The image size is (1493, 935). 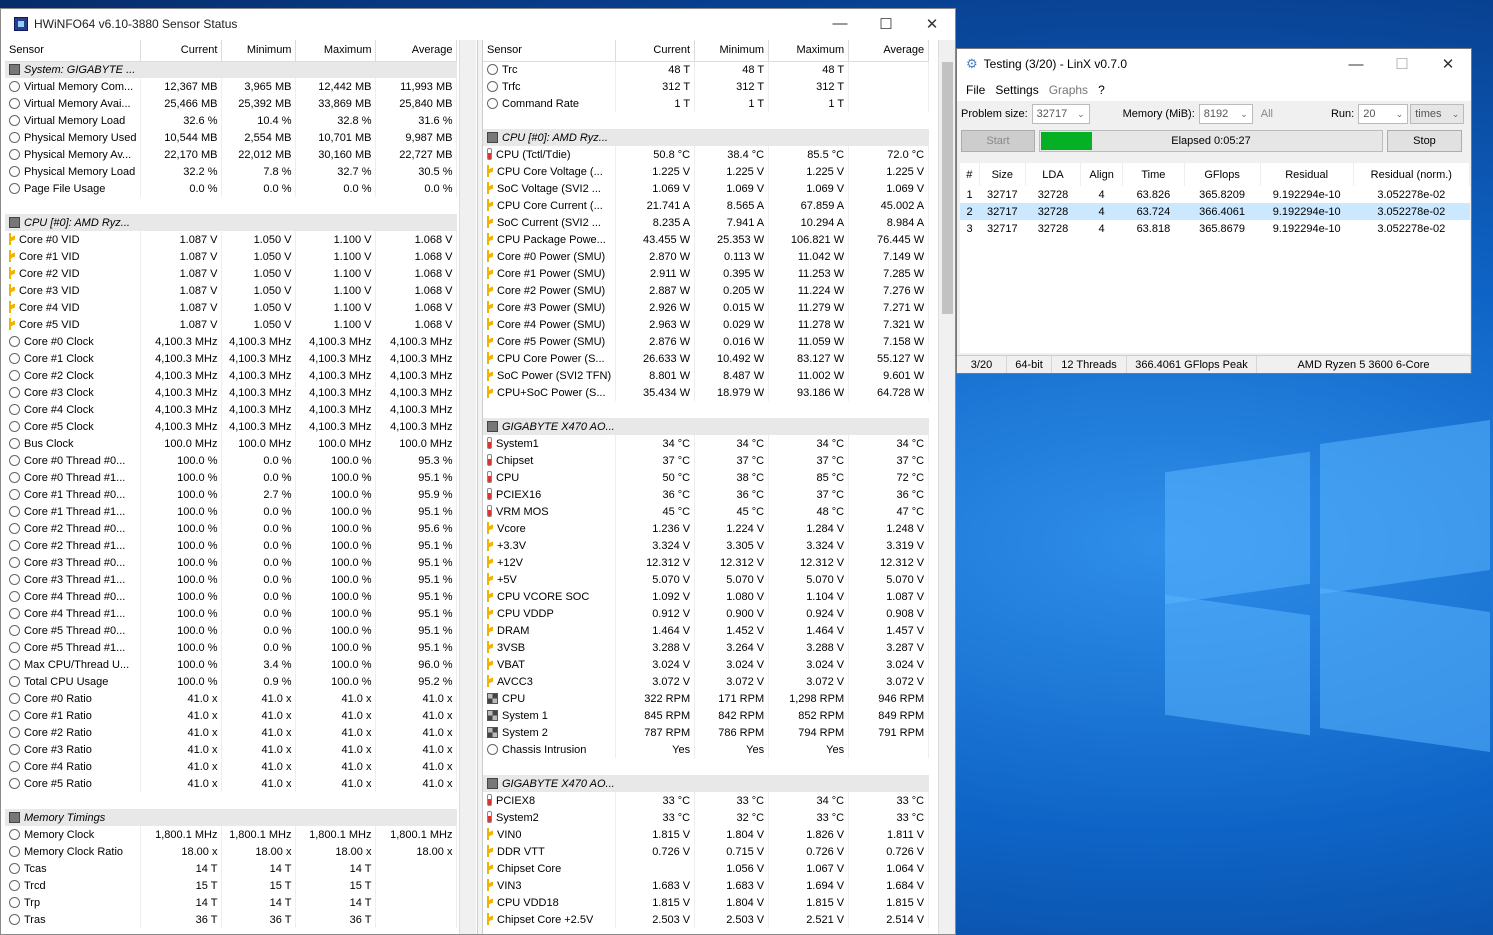 I want to click on sensor-row: 3VSB 3.288 V 3.264 V 3.288 V 3.287 V, so click(x=706, y=647).